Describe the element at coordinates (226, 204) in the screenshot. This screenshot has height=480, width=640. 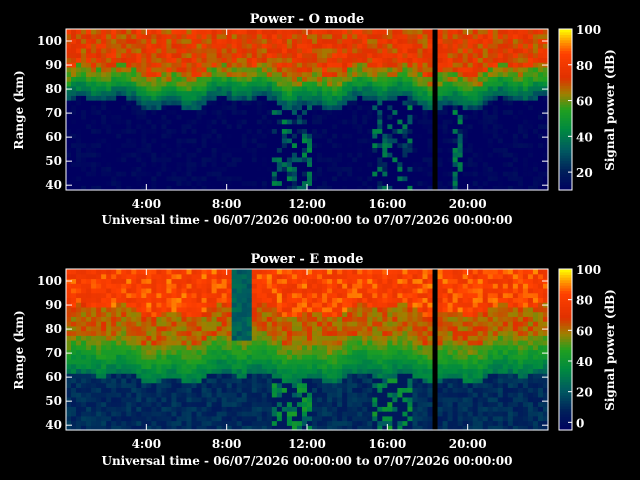
I see `x-tick-label: 8:00` at that location.